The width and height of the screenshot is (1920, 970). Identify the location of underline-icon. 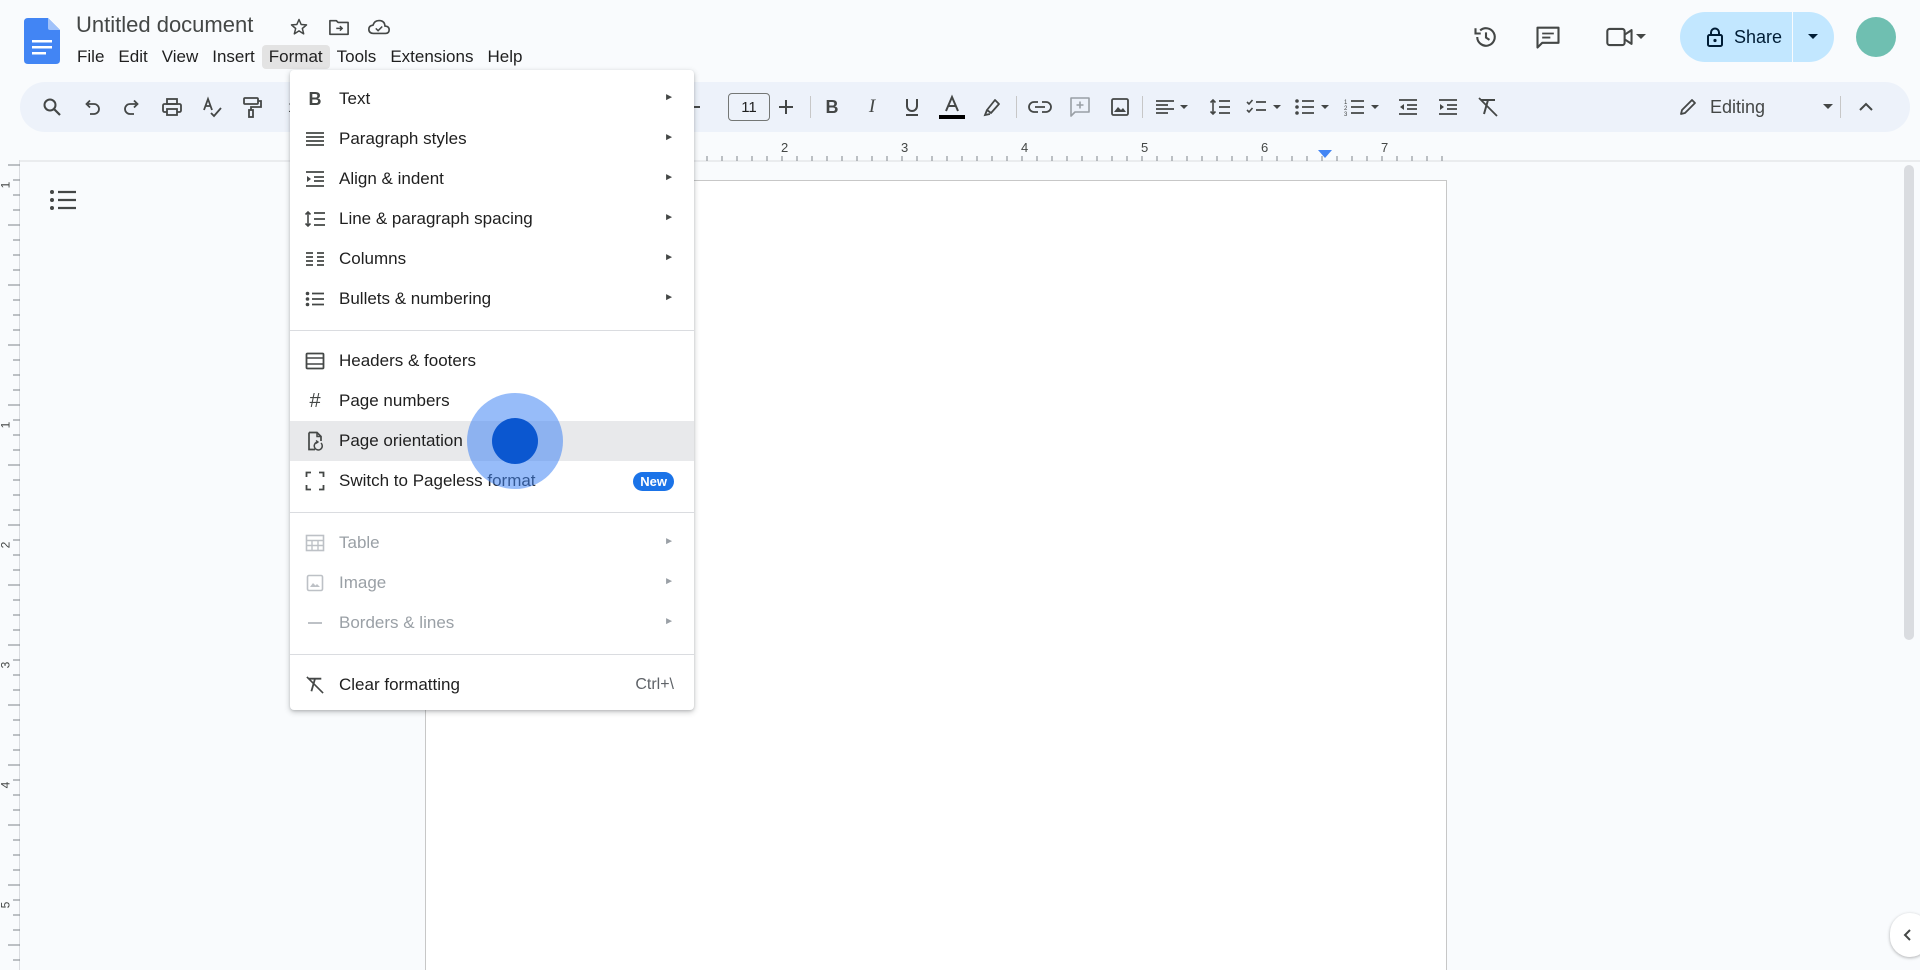
(912, 107).